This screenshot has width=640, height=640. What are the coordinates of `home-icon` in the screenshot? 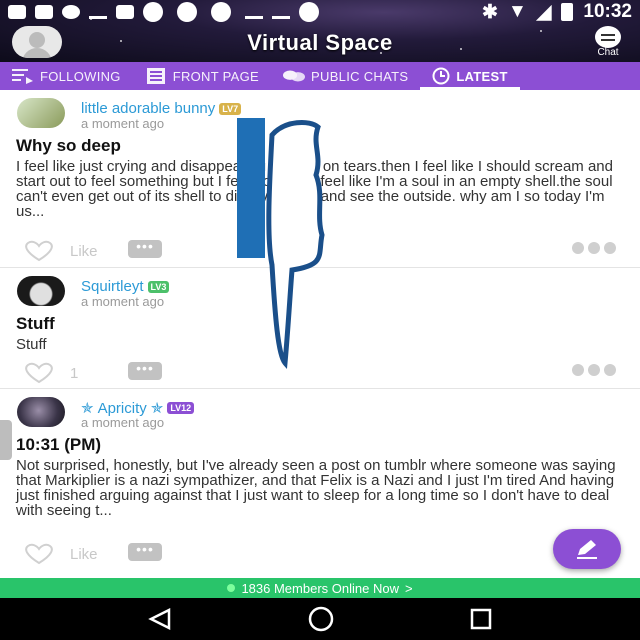 It's located at (321, 619).